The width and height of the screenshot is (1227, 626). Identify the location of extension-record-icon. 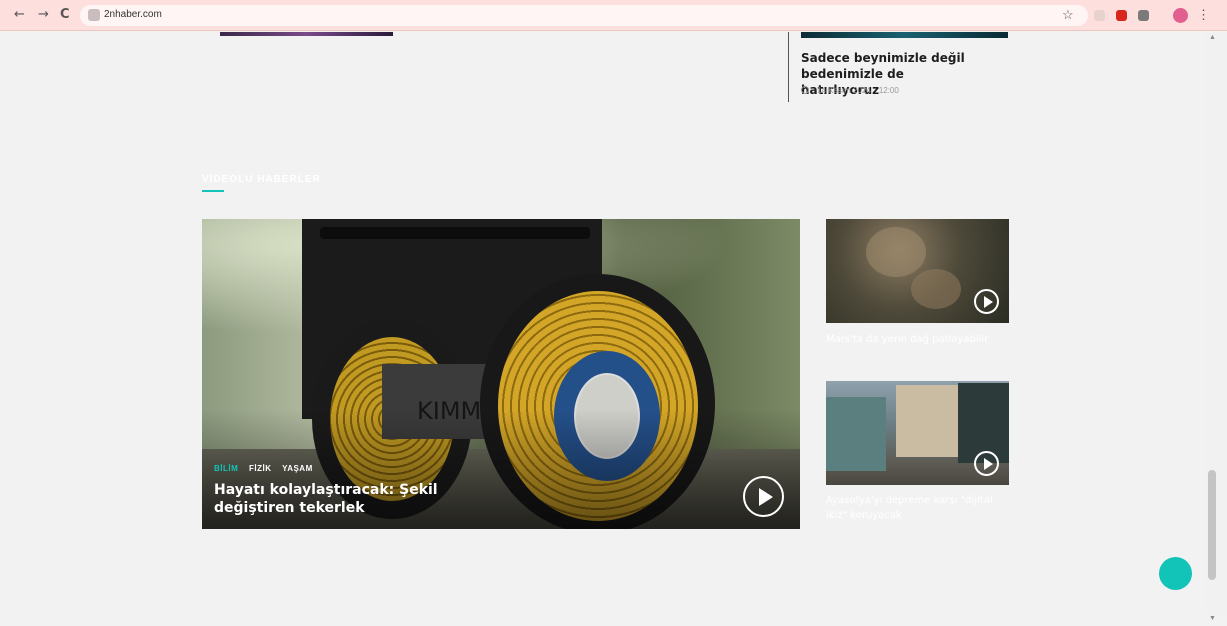
(1121, 15).